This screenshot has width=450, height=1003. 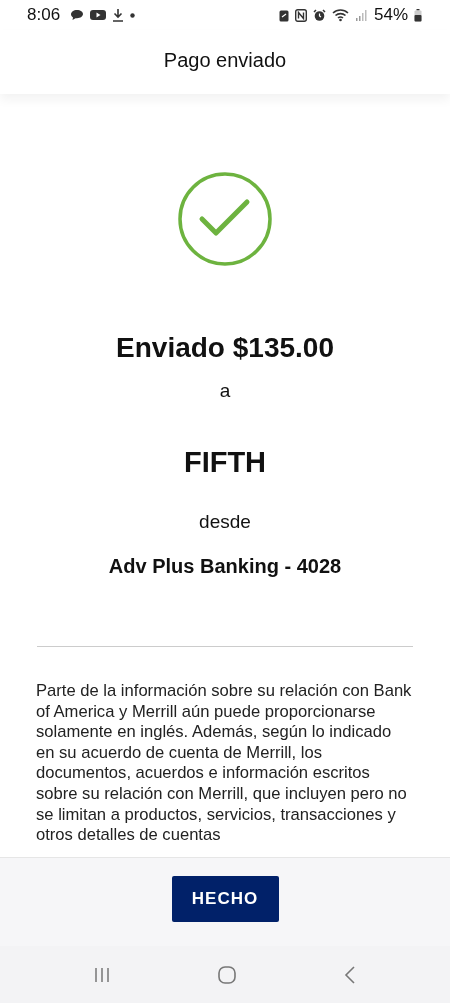 What do you see at coordinates (225, 219) in the screenshot?
I see `check-circle-icon` at bounding box center [225, 219].